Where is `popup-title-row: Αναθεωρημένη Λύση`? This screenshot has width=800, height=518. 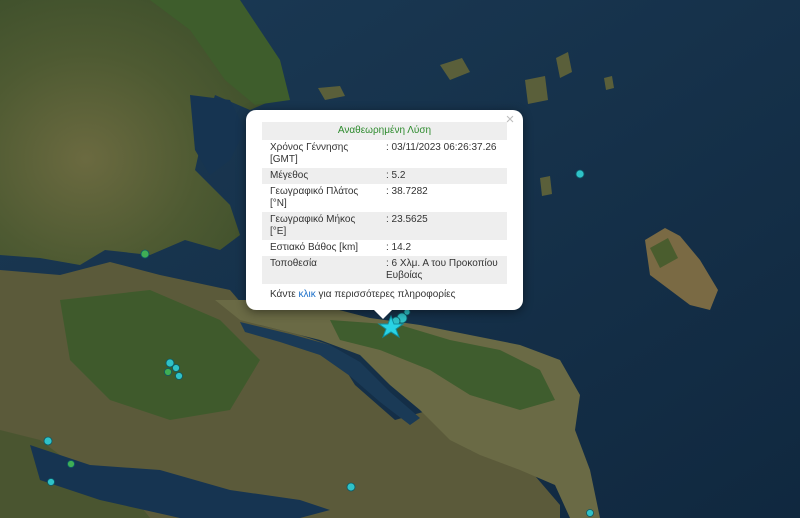 popup-title-row: Αναθεωρημένη Λύση is located at coordinates (384, 131).